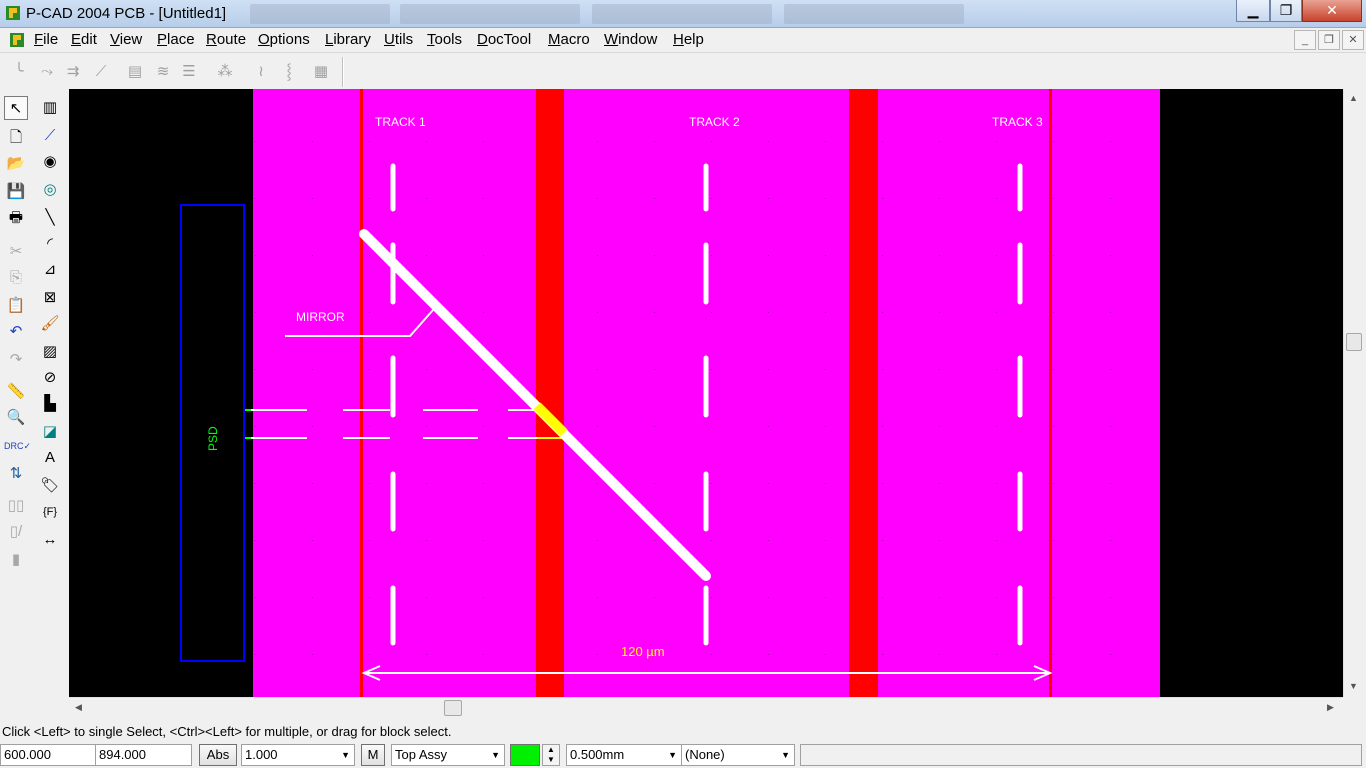  I want to click on route-fanout-icon: ≋, so click(163, 72).